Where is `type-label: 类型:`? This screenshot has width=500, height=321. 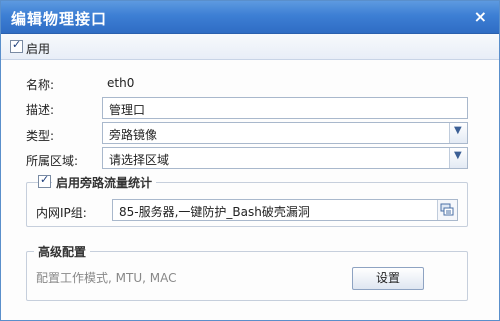
type-label: 类型: is located at coordinates (40, 136).